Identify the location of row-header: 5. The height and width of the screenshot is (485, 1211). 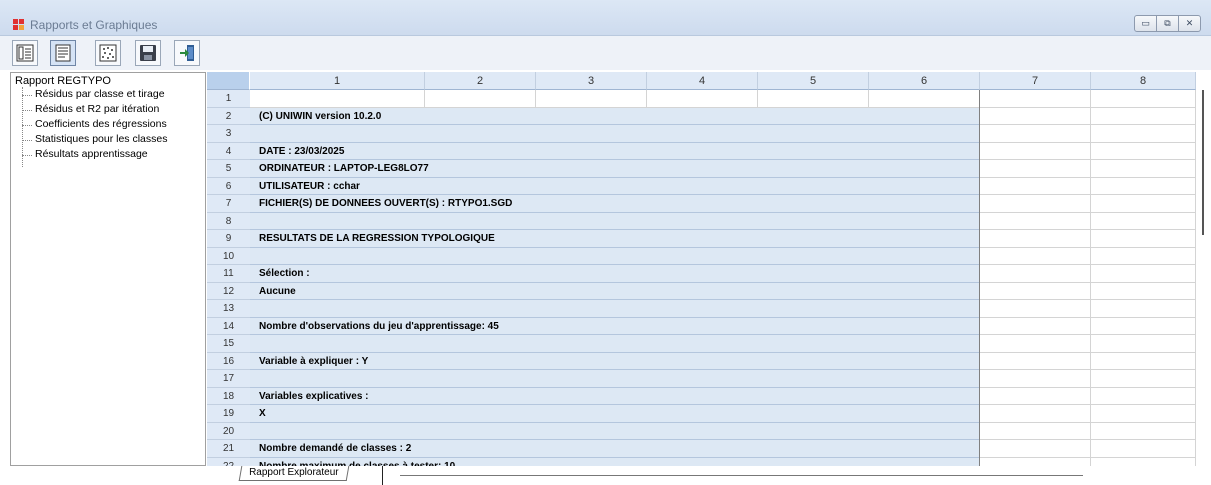
(228, 169).